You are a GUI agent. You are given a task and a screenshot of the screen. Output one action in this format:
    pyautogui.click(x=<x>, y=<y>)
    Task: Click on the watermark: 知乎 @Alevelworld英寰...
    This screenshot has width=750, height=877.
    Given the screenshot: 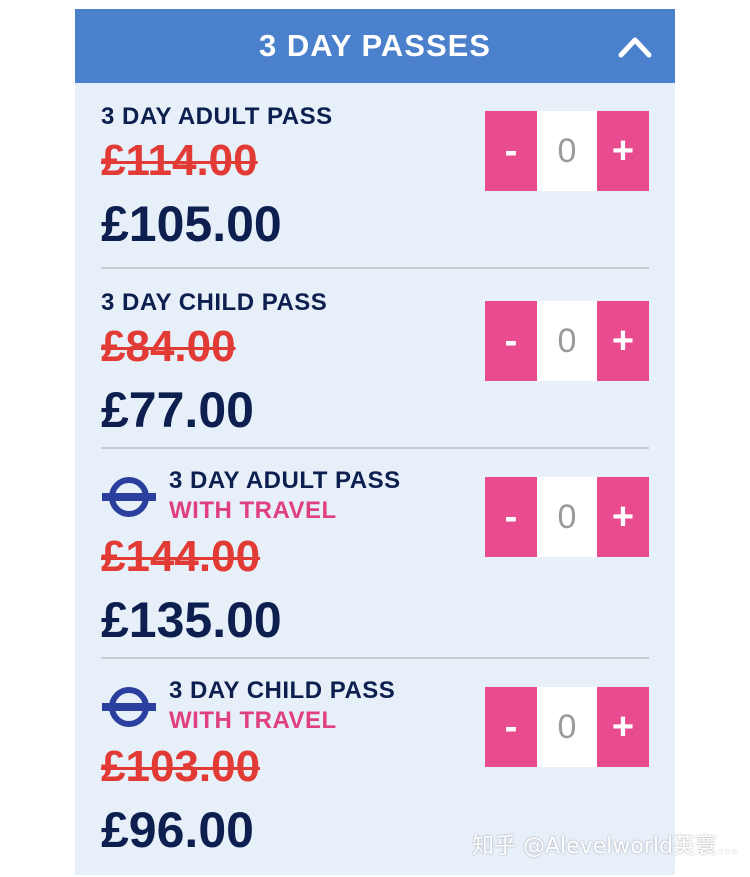 What is the action you would take?
    pyautogui.click(x=605, y=846)
    